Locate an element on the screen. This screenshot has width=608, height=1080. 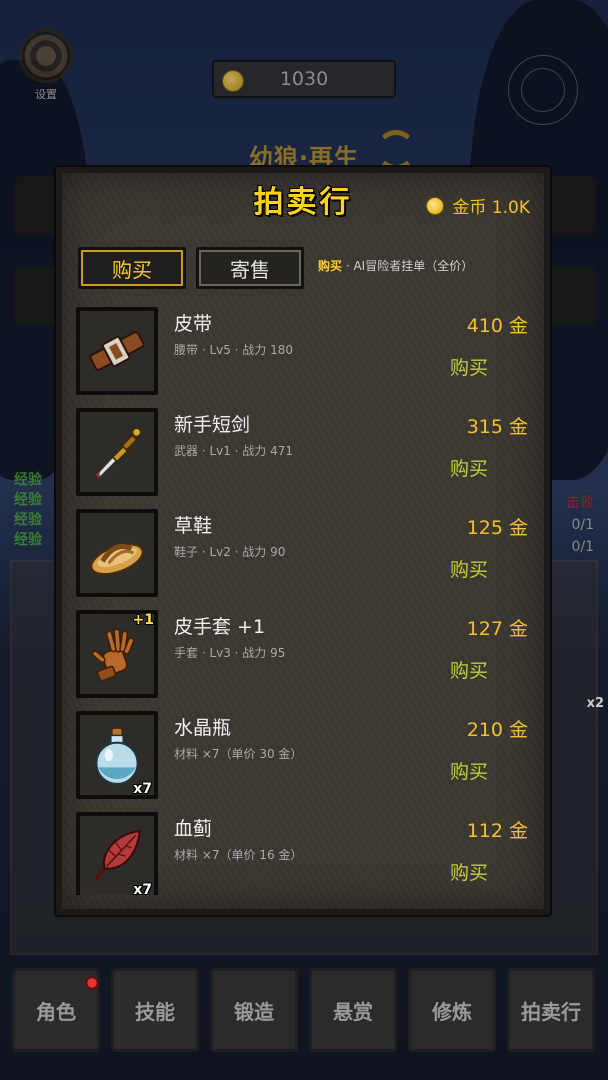
coin-value: 1030 is located at coordinates (304, 79).